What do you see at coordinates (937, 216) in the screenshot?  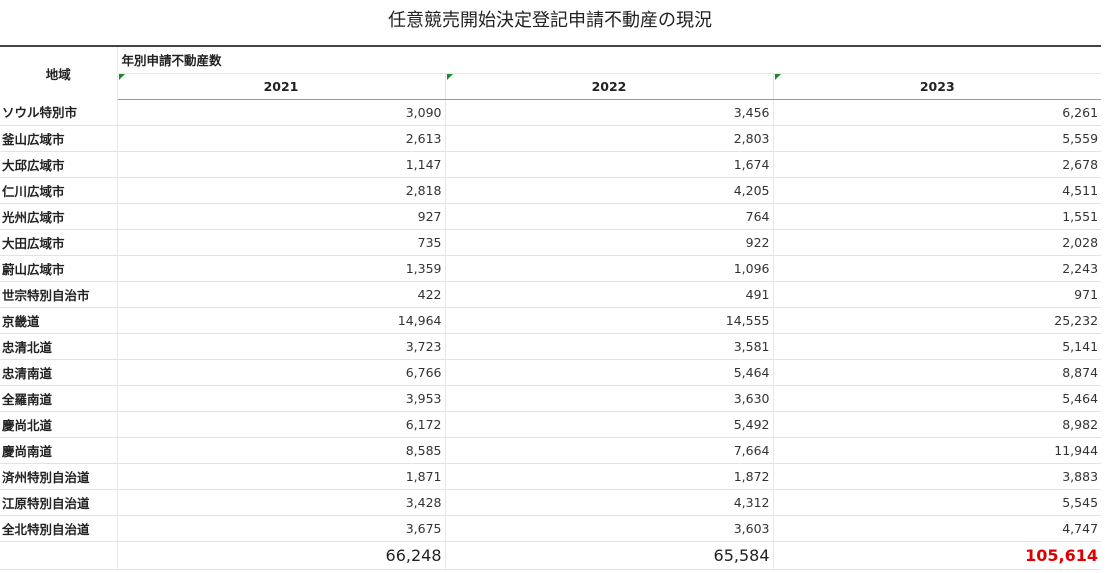 I see `value-cell-2023: 1,551` at bounding box center [937, 216].